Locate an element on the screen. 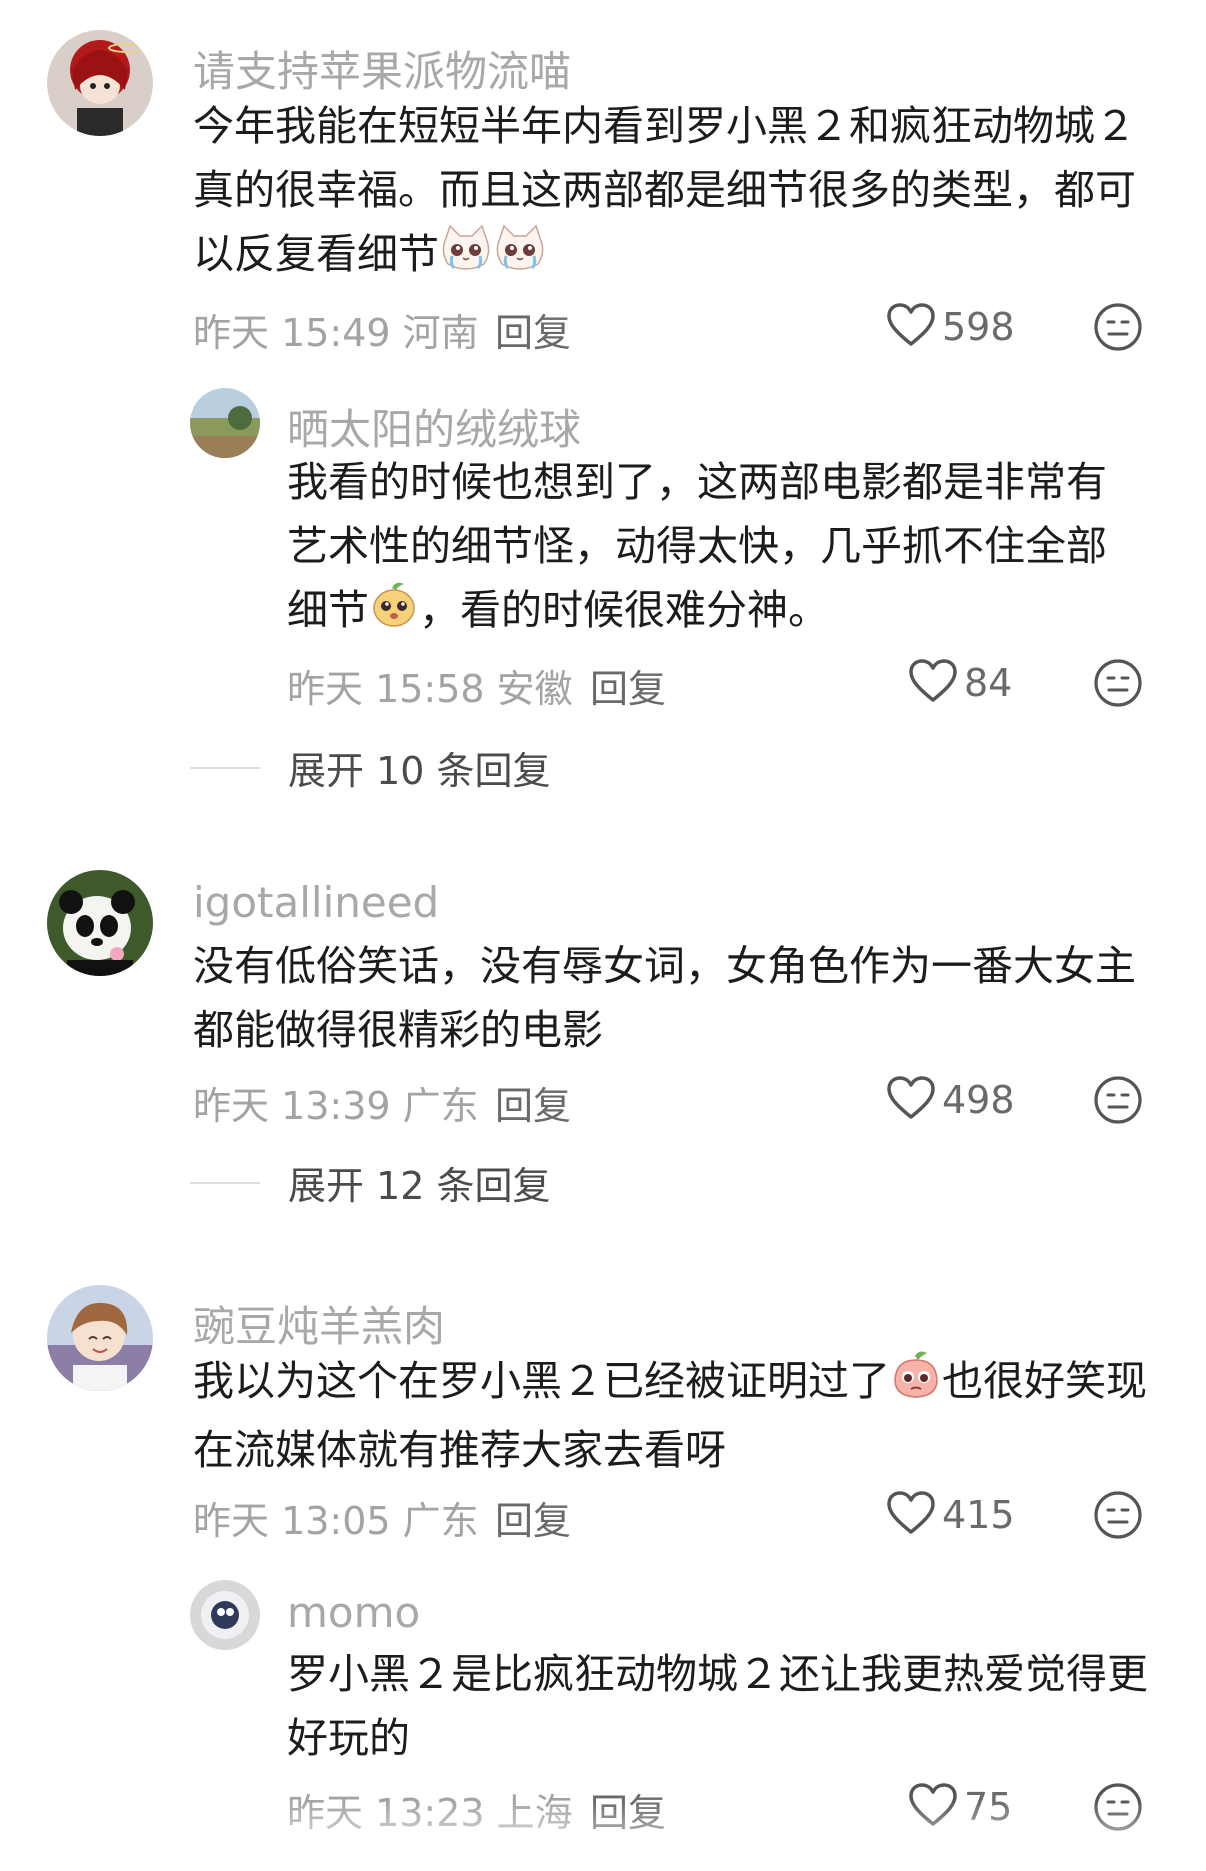  reply-line: 细节 ，看的时候很难分神。 is located at coordinates (697, 612).